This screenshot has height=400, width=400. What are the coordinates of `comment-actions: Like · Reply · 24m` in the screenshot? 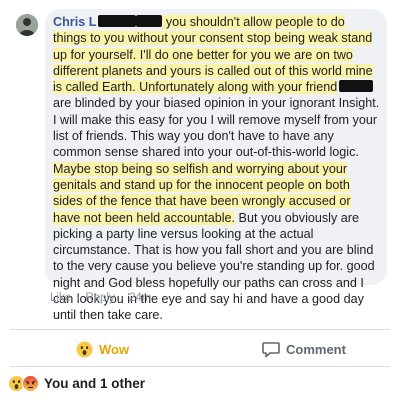 It's located at (100, 298).